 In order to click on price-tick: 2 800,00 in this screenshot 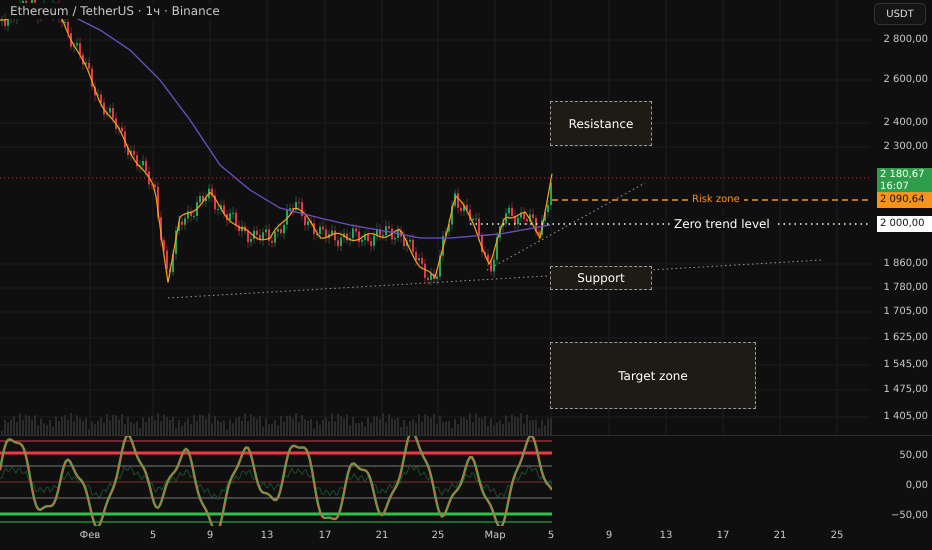, I will do `click(905, 40)`.